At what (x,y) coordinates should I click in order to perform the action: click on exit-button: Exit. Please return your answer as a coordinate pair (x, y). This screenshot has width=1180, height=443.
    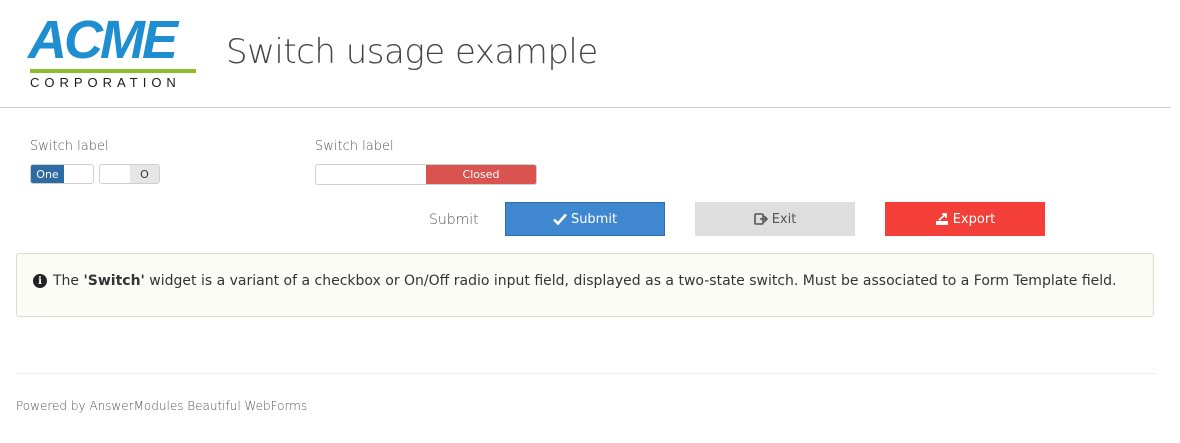
    Looking at the image, I should click on (775, 219).